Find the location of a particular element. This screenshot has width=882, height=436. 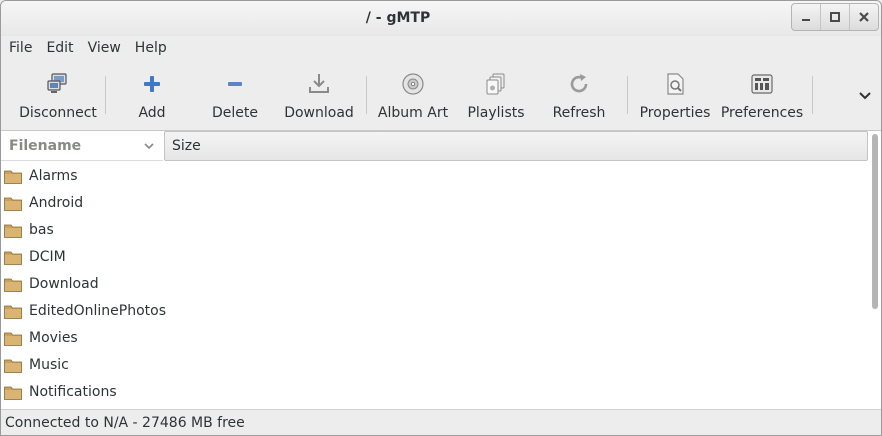

list-item: Alarms is located at coordinates (434, 176).